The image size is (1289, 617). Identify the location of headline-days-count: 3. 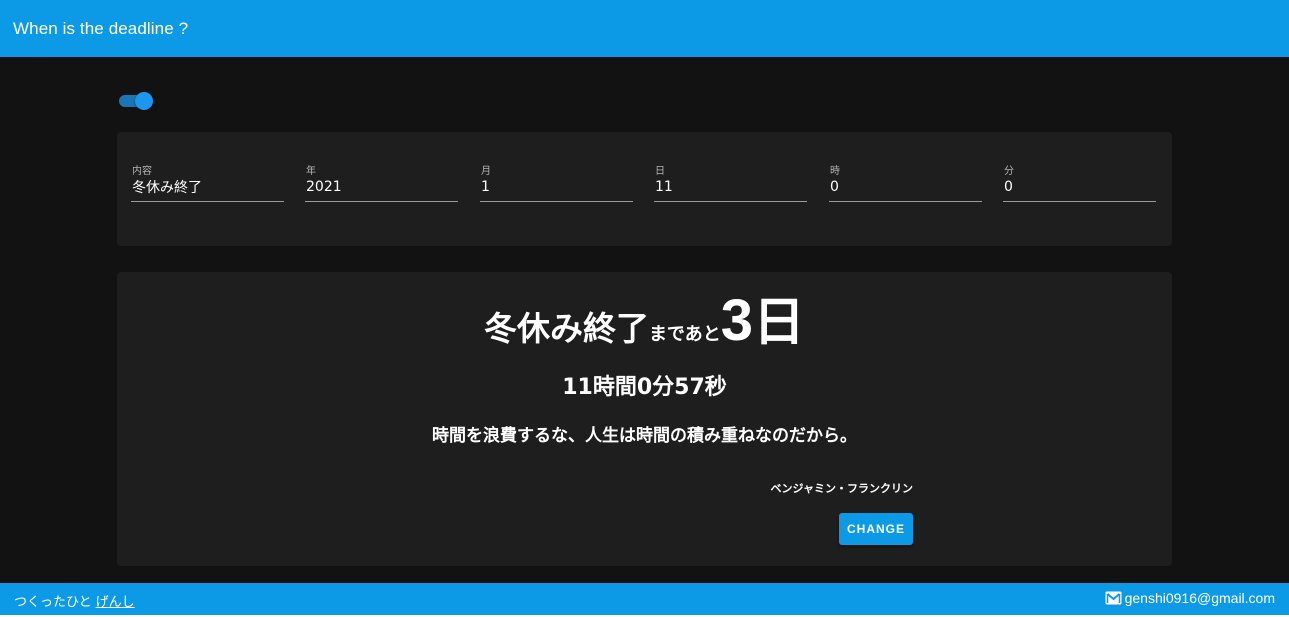
(737, 320).